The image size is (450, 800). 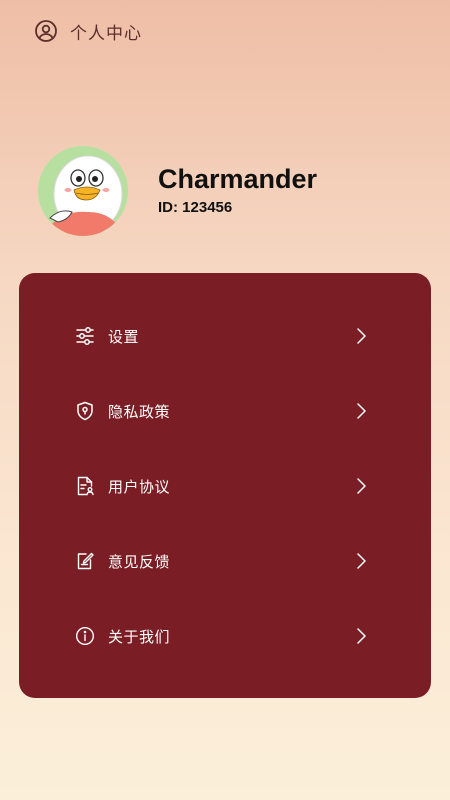 I want to click on menu-item-user-agreement: 用户协议, so click(x=225, y=486).